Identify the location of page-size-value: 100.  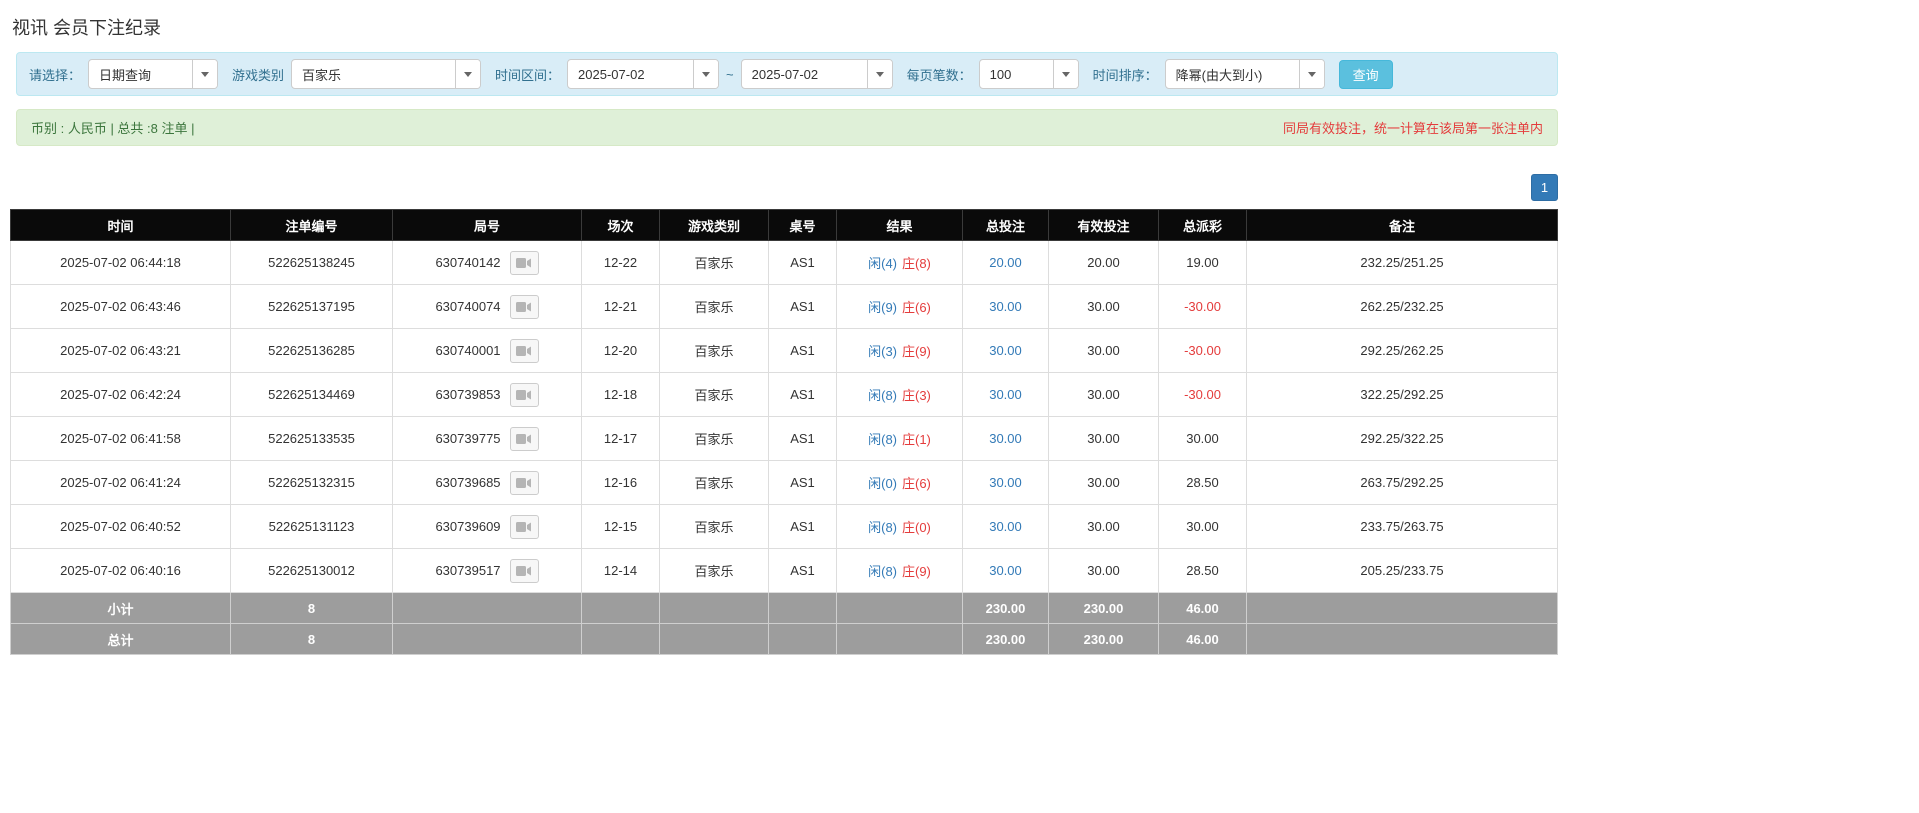
(1016, 74).